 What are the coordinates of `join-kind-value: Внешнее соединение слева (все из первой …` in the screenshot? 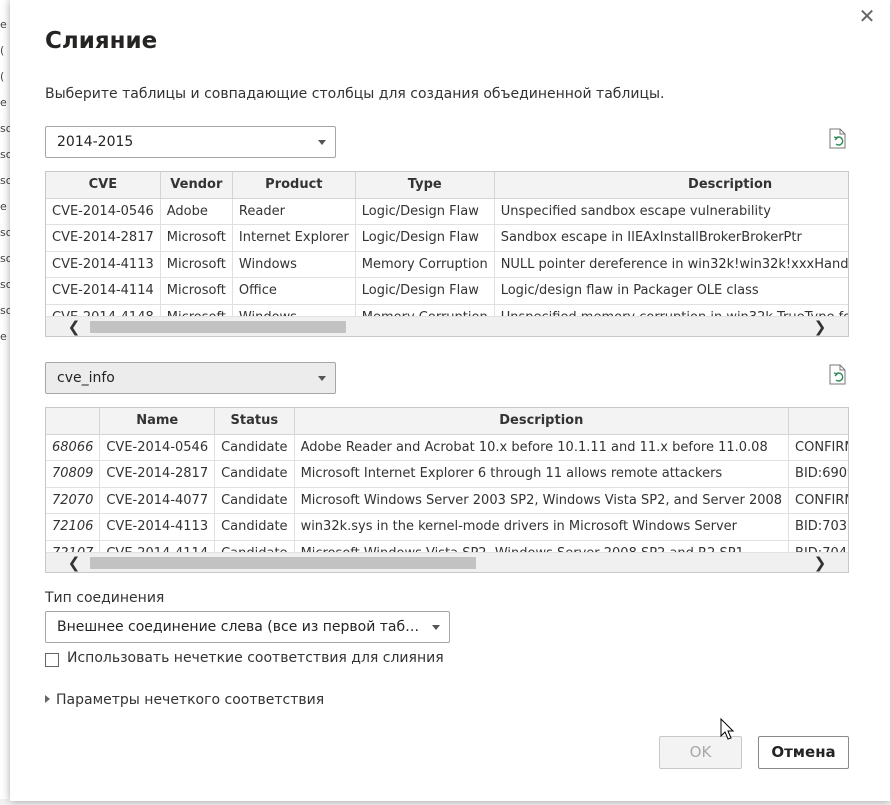 It's located at (253, 627).